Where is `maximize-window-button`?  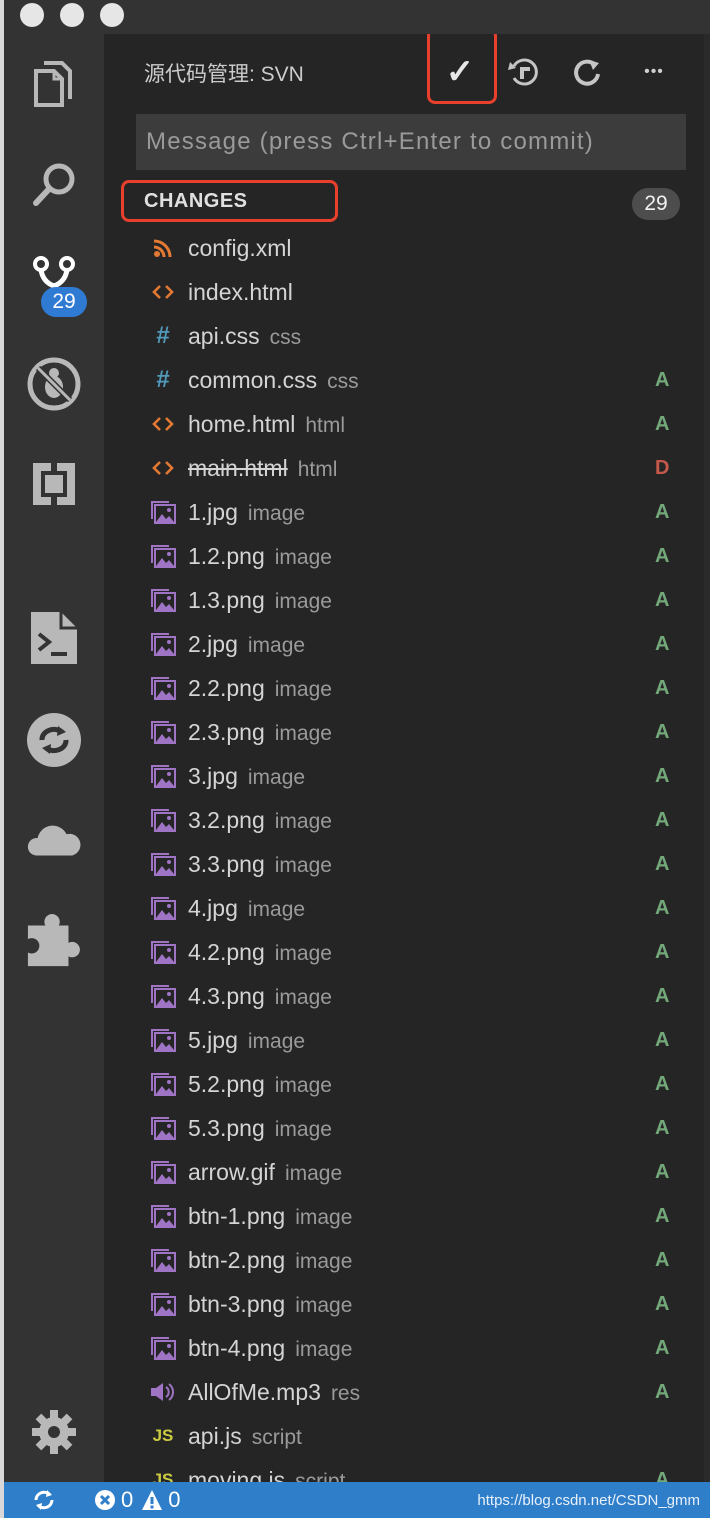 maximize-window-button is located at coordinates (112, 15).